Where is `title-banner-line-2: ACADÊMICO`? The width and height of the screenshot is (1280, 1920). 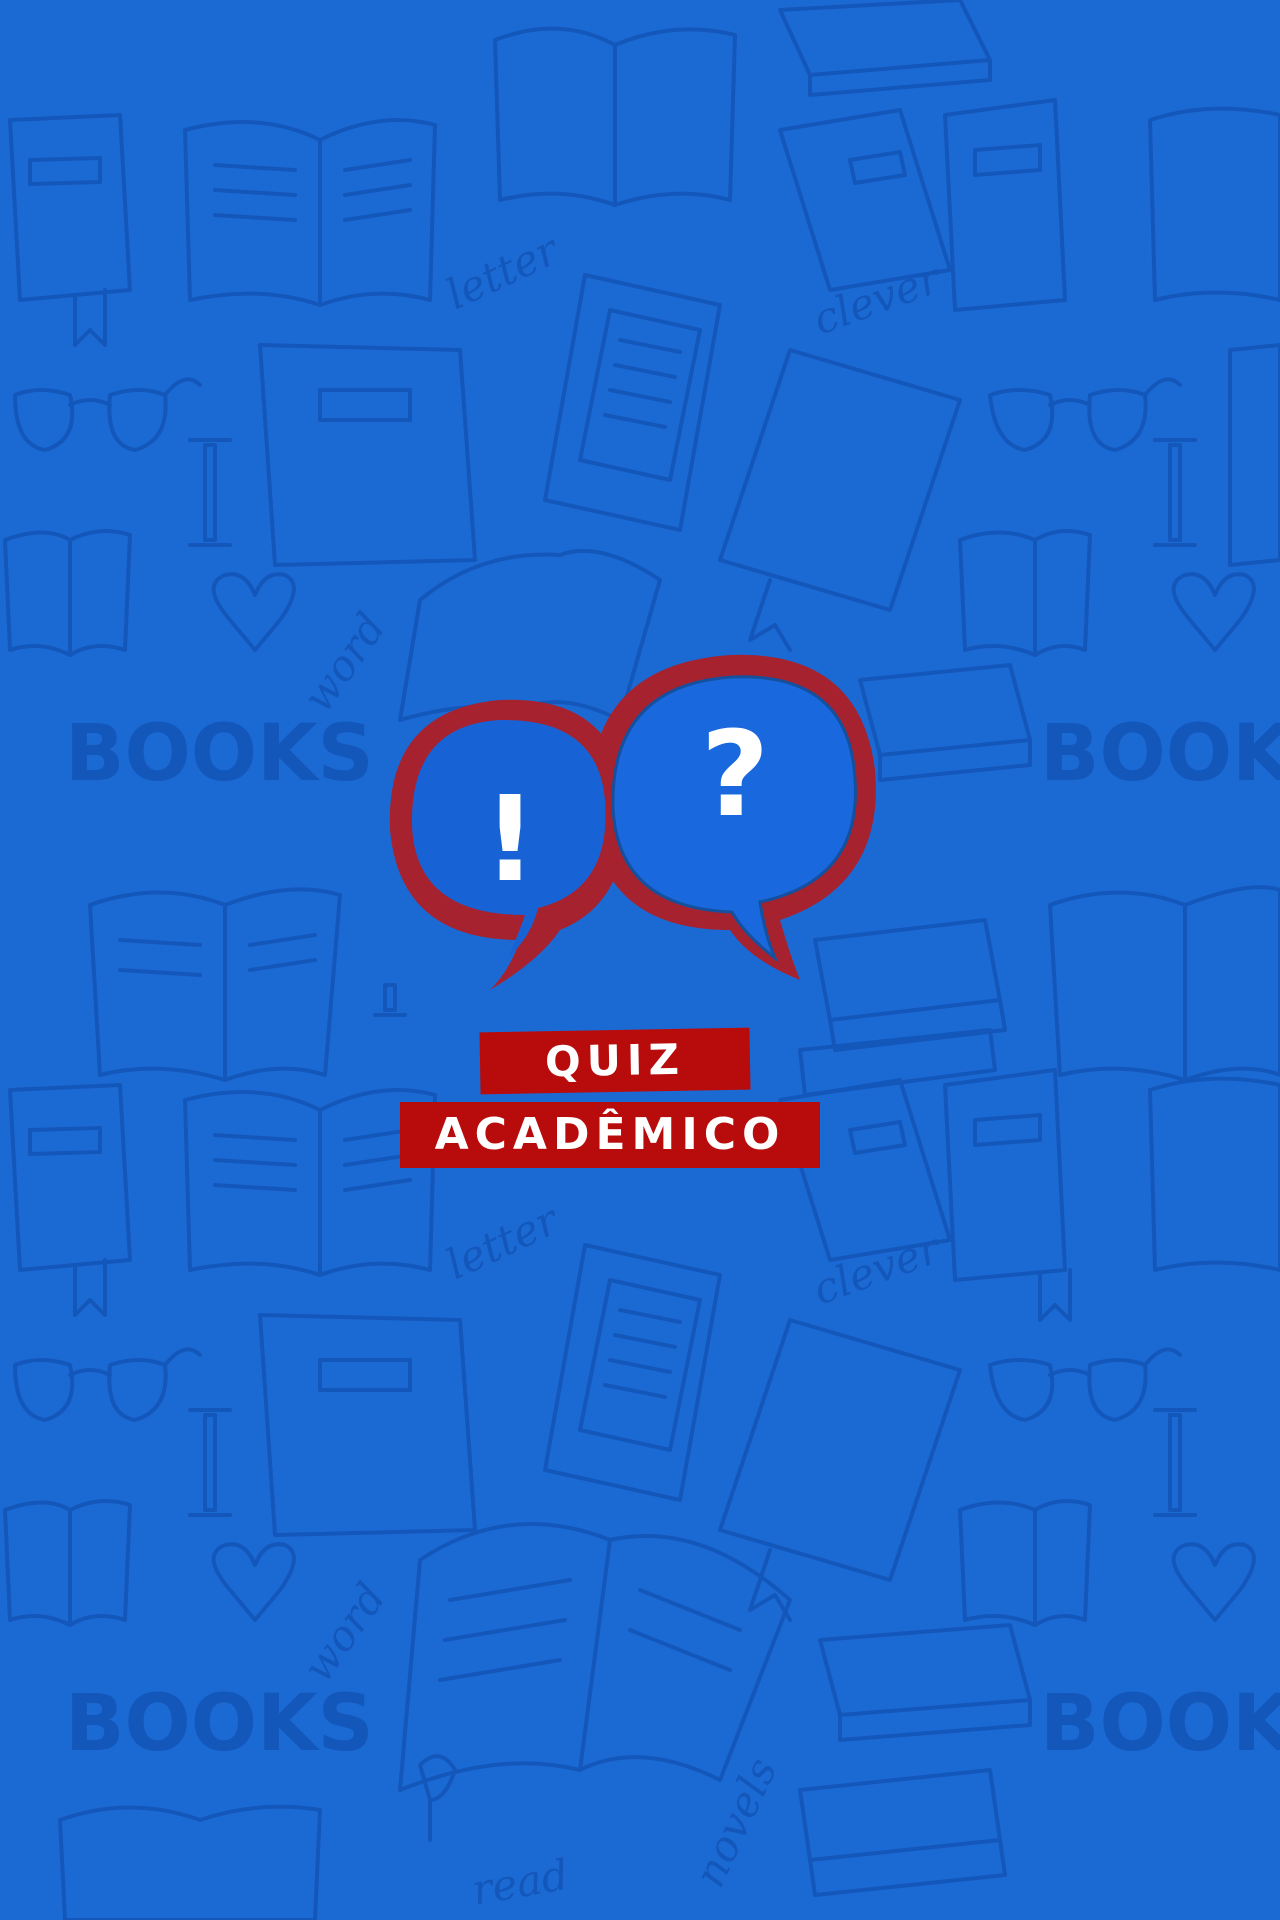
title-banner-line-2: ACADÊMICO is located at coordinates (610, 1135).